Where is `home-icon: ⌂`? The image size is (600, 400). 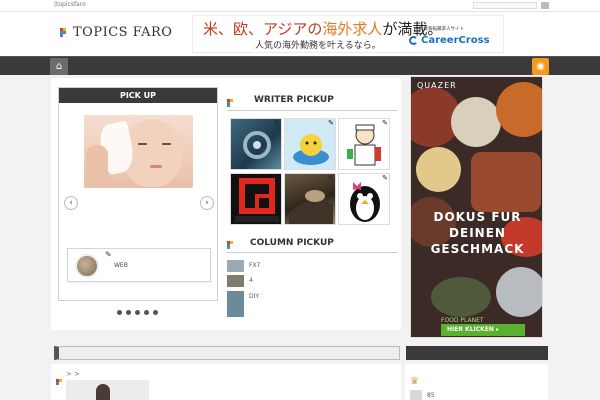
home-icon: ⌂ is located at coordinates (59, 66).